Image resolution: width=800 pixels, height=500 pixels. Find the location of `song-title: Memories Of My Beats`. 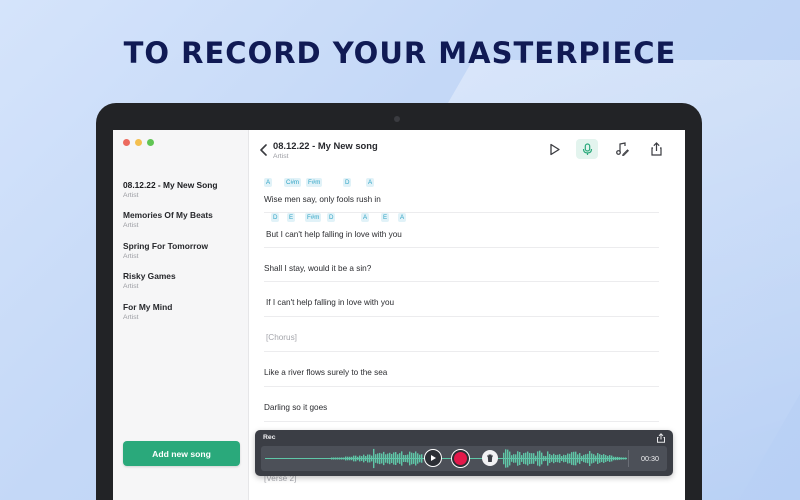

song-title: Memories Of My Beats is located at coordinates (168, 215).